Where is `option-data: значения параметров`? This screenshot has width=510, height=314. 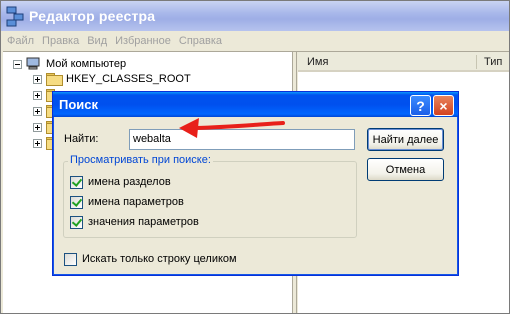 option-data: значения параметров is located at coordinates (134, 222).